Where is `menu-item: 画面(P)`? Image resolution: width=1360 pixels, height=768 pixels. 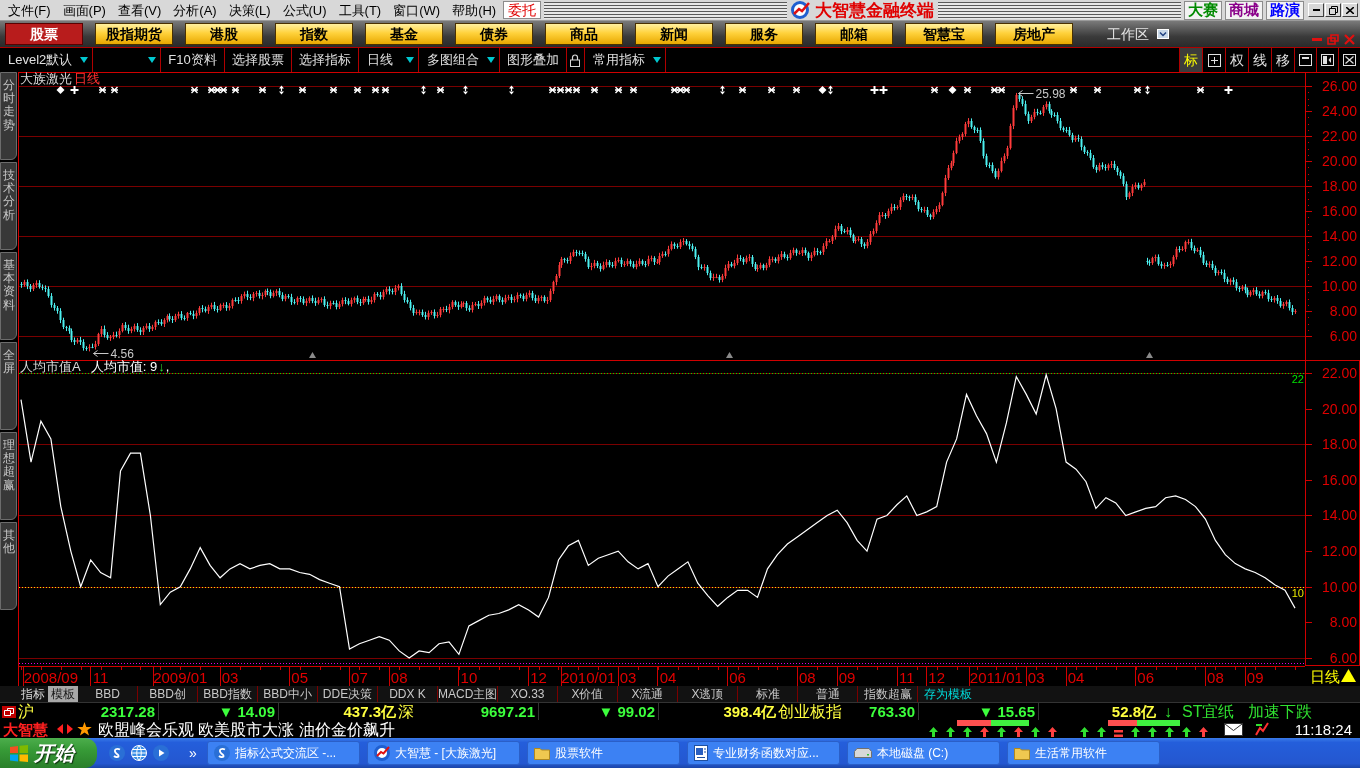
menu-item: 画面(P) is located at coordinates (84, 10).